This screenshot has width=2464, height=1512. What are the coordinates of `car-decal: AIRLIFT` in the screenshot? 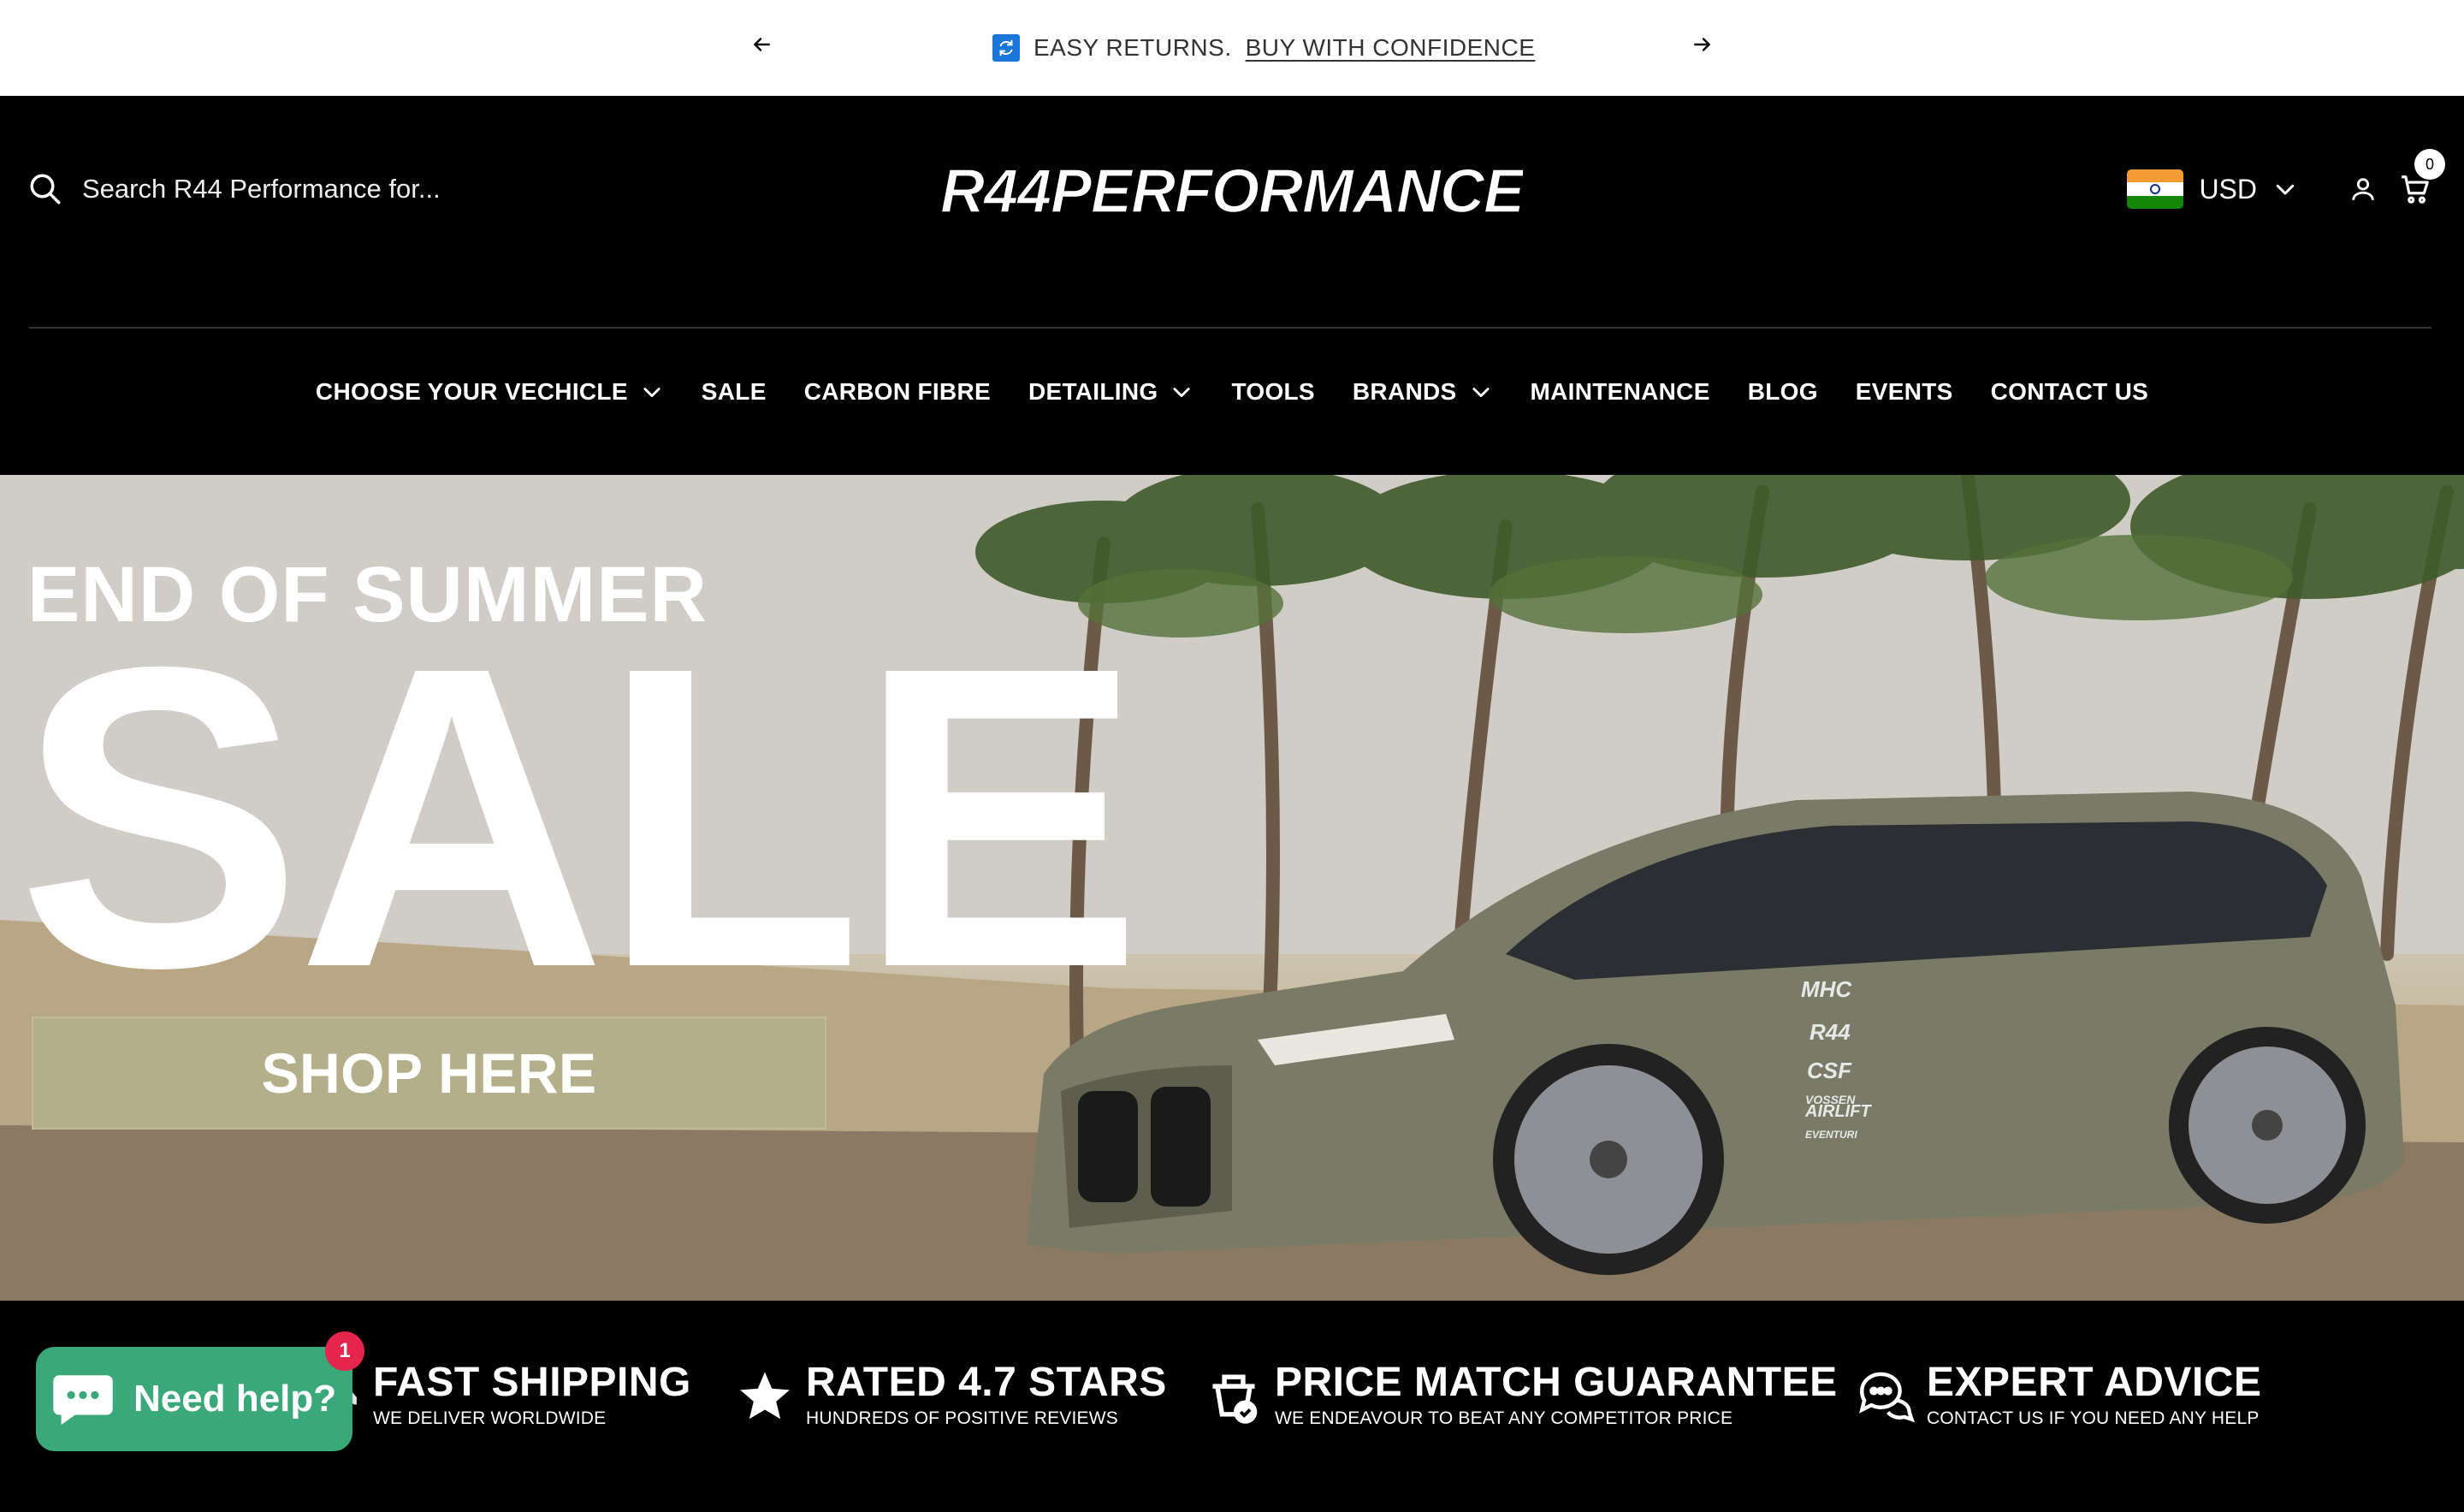 It's located at (1838, 1111).